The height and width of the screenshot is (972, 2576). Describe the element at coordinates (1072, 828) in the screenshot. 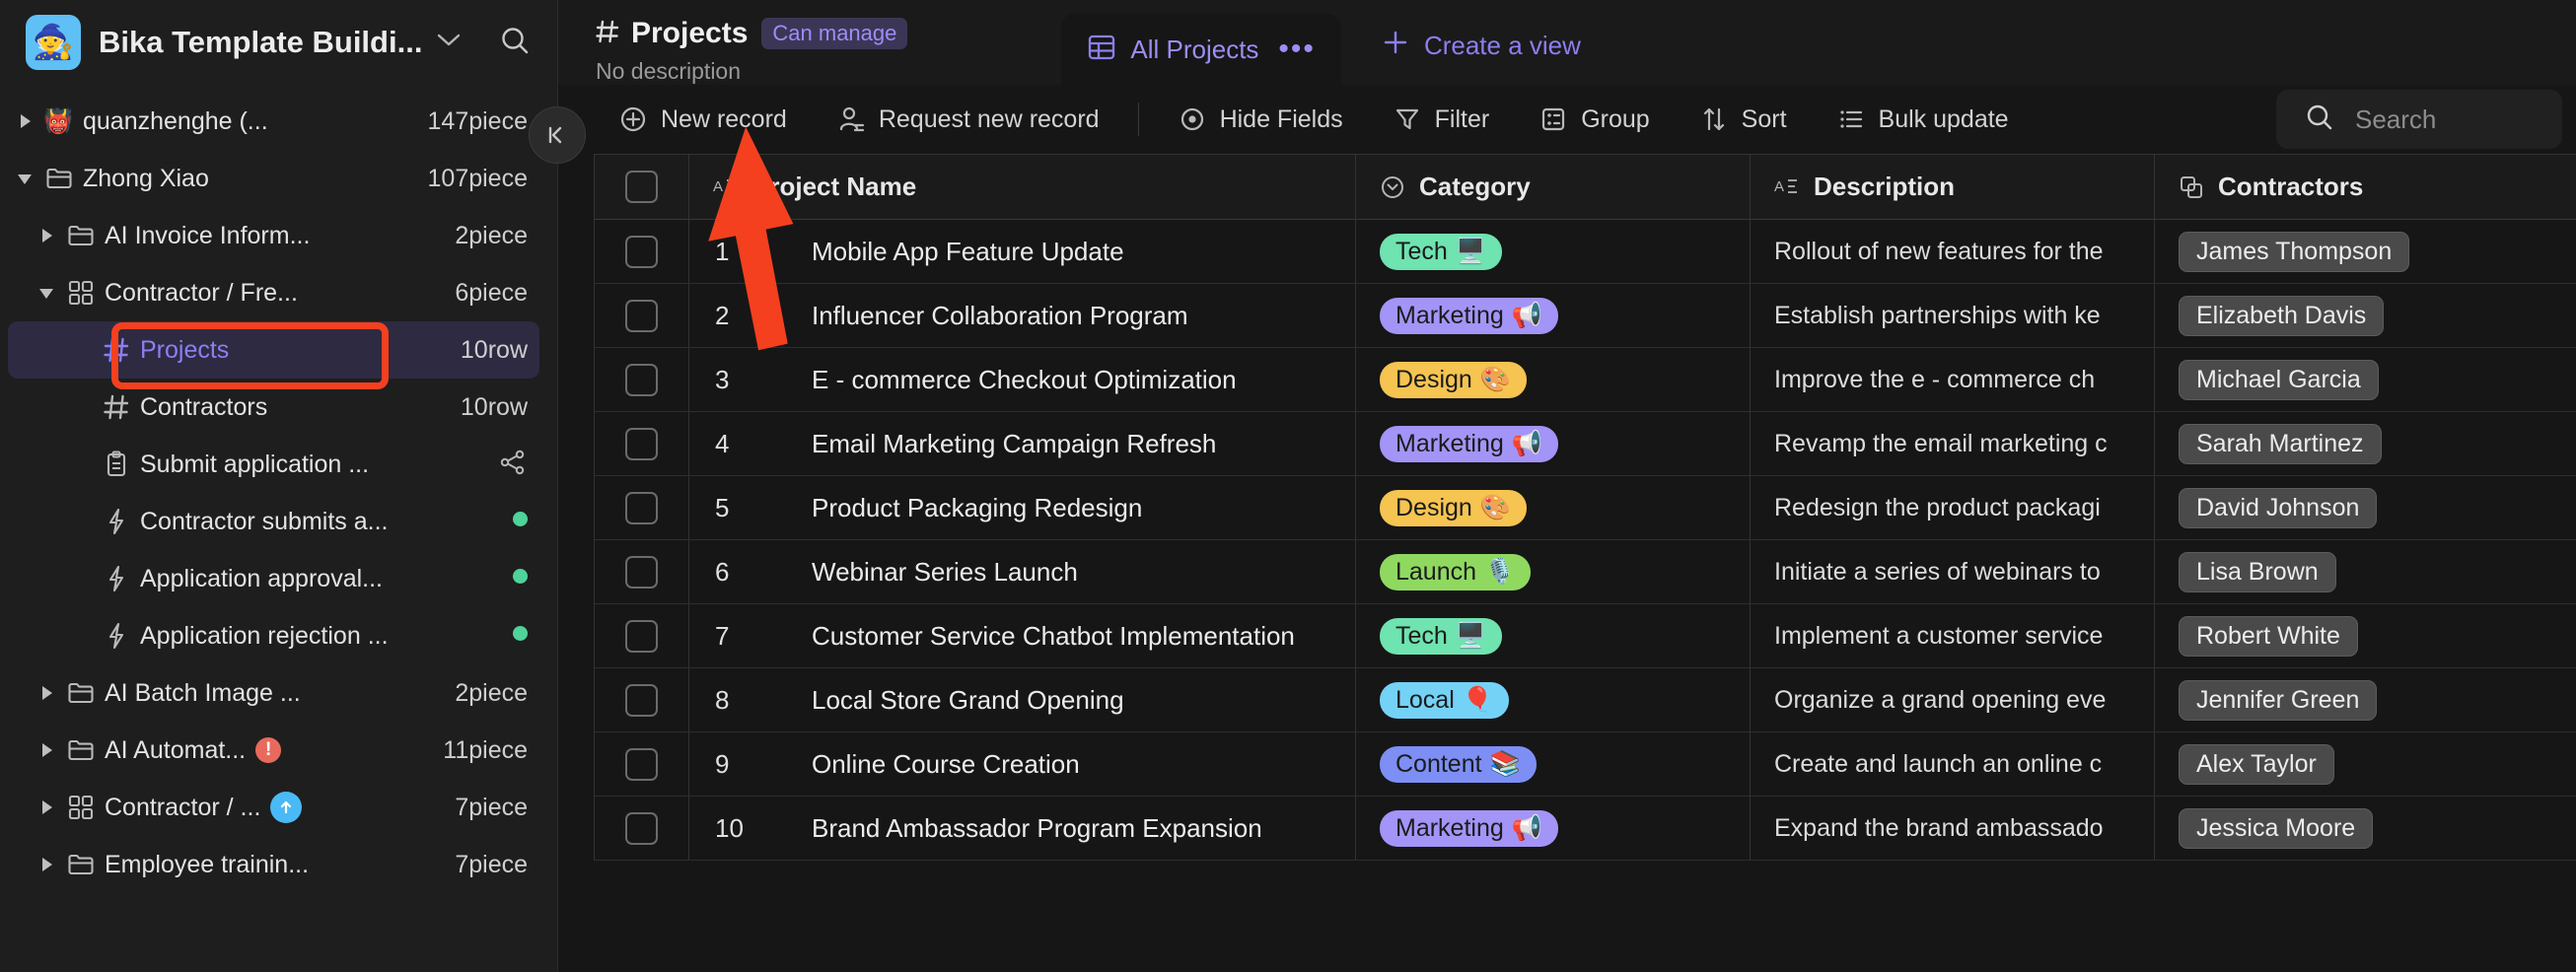

I see `cell-project-name: Brand Ambassador Program Expansion` at that location.